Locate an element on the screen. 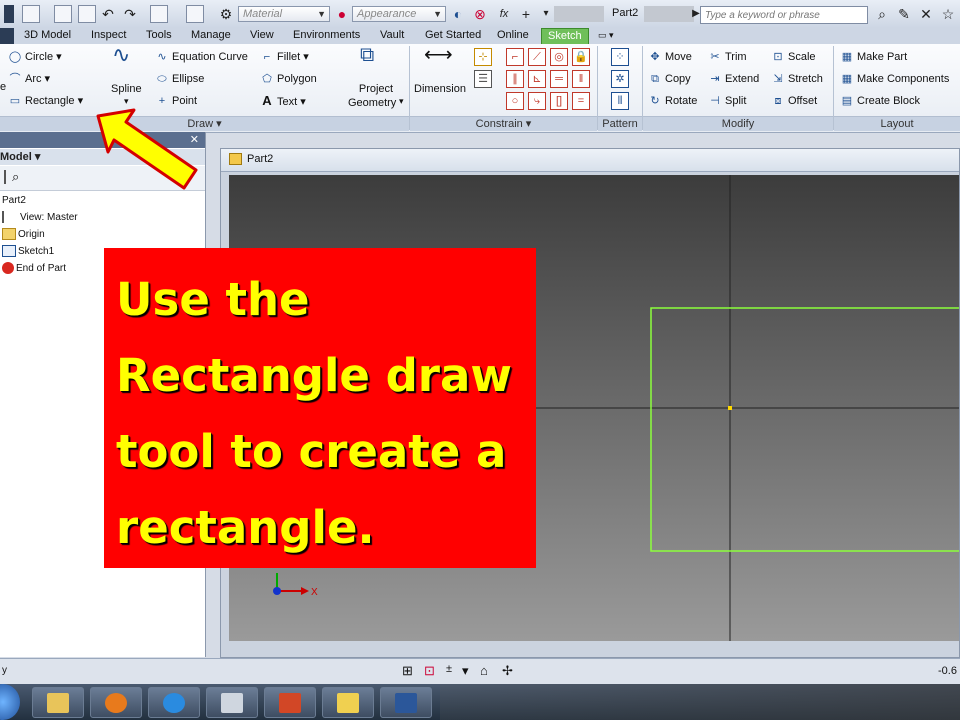  vertical-constraint-icon: ‖ is located at coordinates (581, 79).